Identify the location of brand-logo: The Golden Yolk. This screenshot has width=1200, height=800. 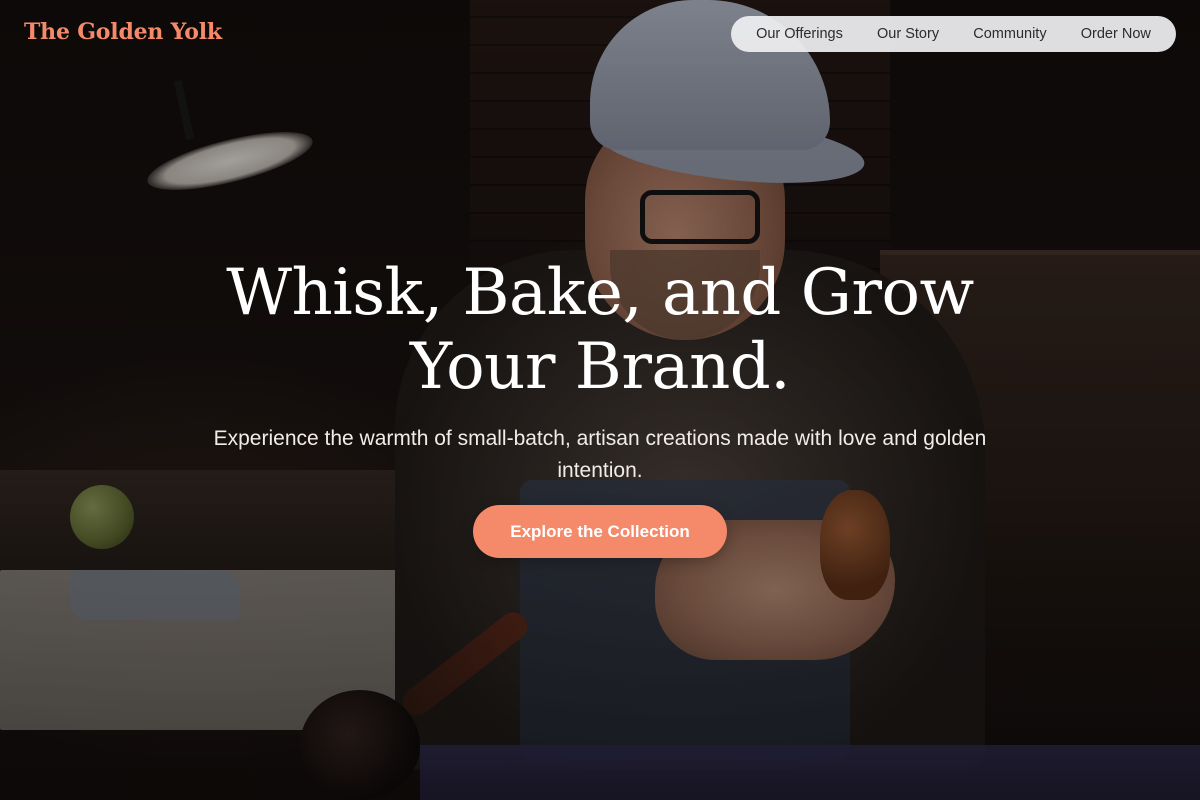
(123, 32).